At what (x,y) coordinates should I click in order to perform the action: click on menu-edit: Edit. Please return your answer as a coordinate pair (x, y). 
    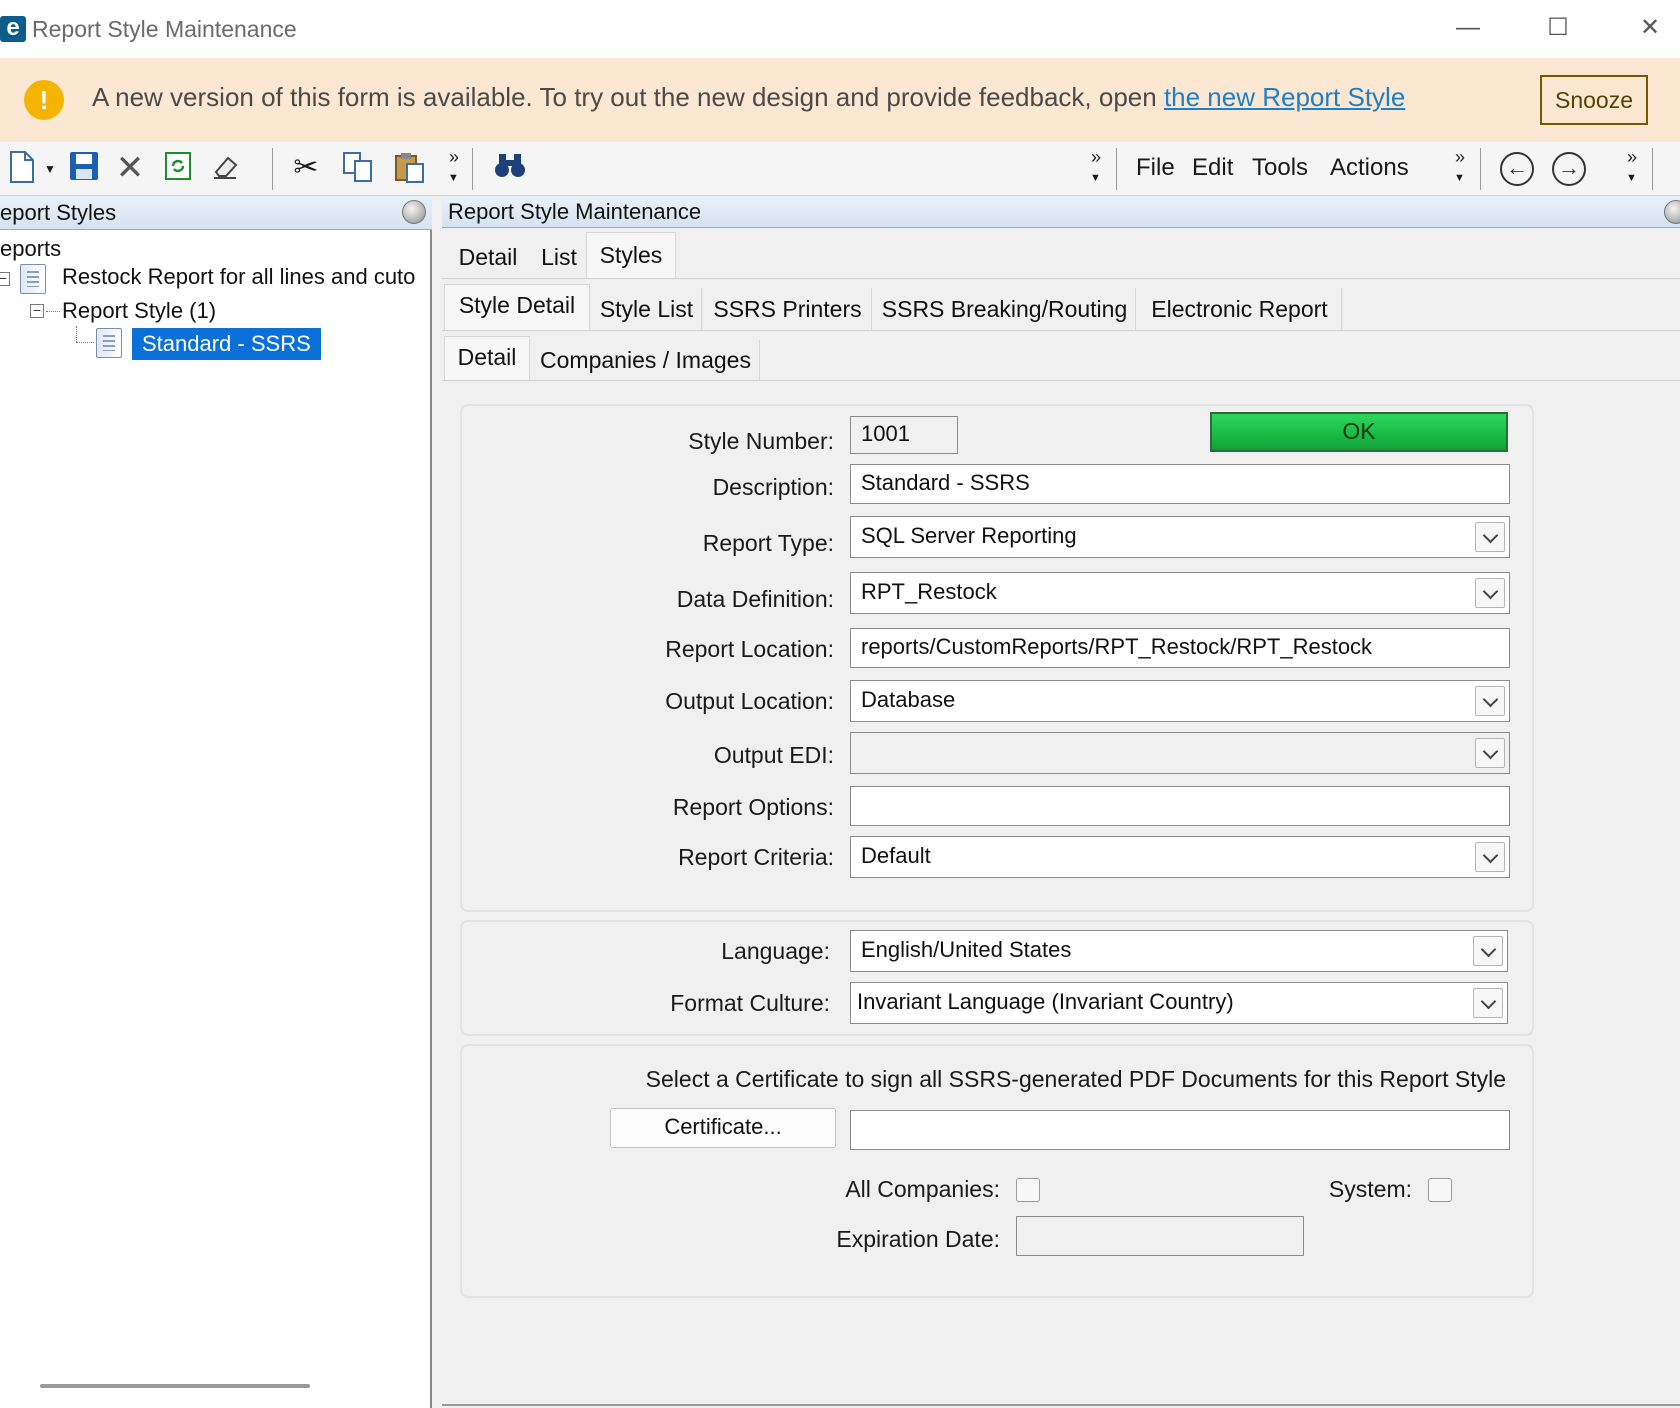
    Looking at the image, I should click on (1212, 168).